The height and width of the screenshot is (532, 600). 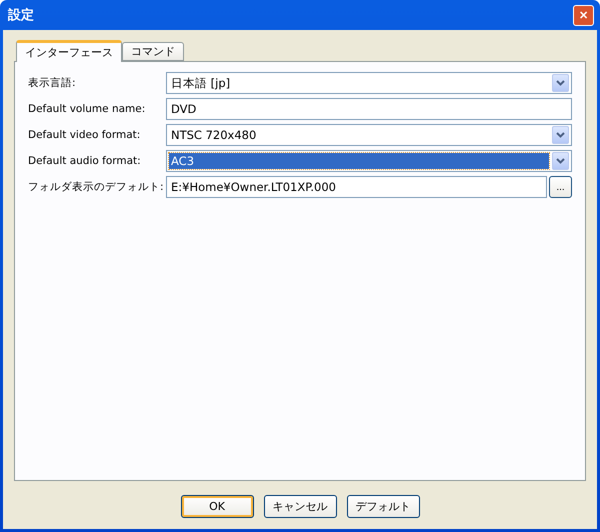 What do you see at coordinates (369, 83) in the screenshot?
I see `dropdown: 日本語 [jp]` at bounding box center [369, 83].